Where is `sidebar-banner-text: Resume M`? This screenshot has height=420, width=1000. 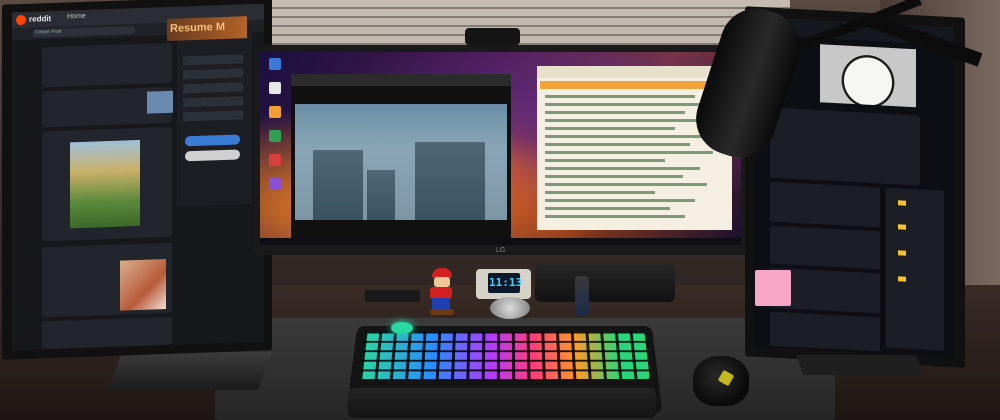 sidebar-banner-text: Resume M is located at coordinates (198, 27).